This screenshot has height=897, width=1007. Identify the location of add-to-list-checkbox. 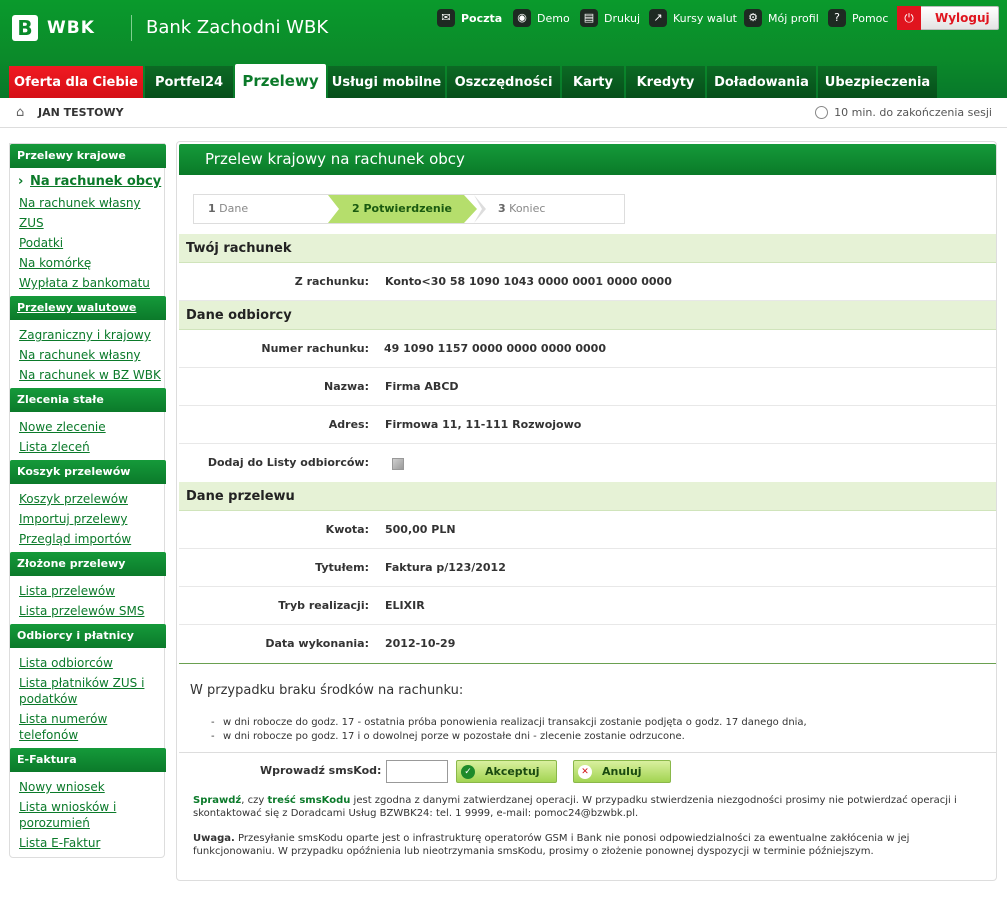
(398, 464).